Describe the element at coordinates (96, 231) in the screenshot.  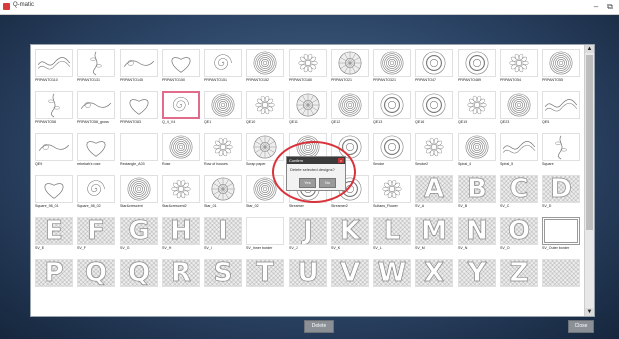
I see `design-thumbnail: F` at that location.